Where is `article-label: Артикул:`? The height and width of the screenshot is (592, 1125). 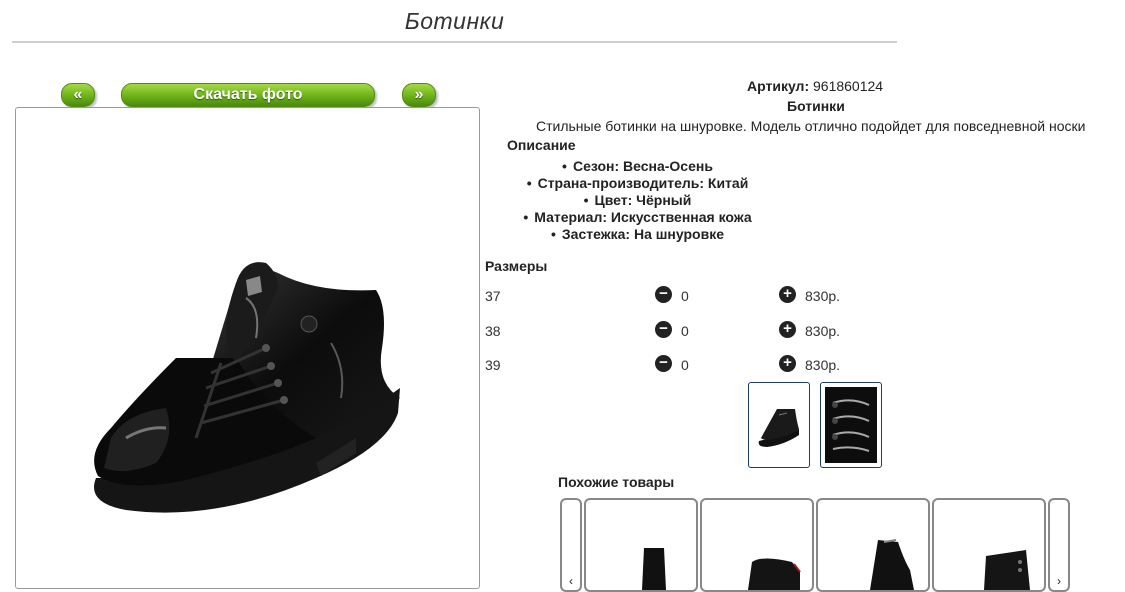 article-label: Артикул: is located at coordinates (778, 86).